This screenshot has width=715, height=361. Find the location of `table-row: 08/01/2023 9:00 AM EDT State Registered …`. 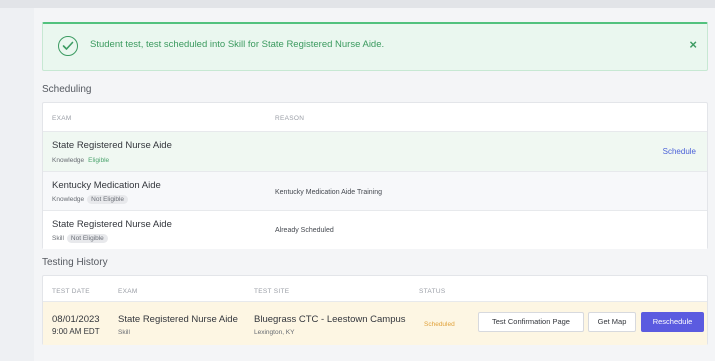

table-row: 08/01/2023 9:00 AM EDT State Registered … is located at coordinates (375, 323).